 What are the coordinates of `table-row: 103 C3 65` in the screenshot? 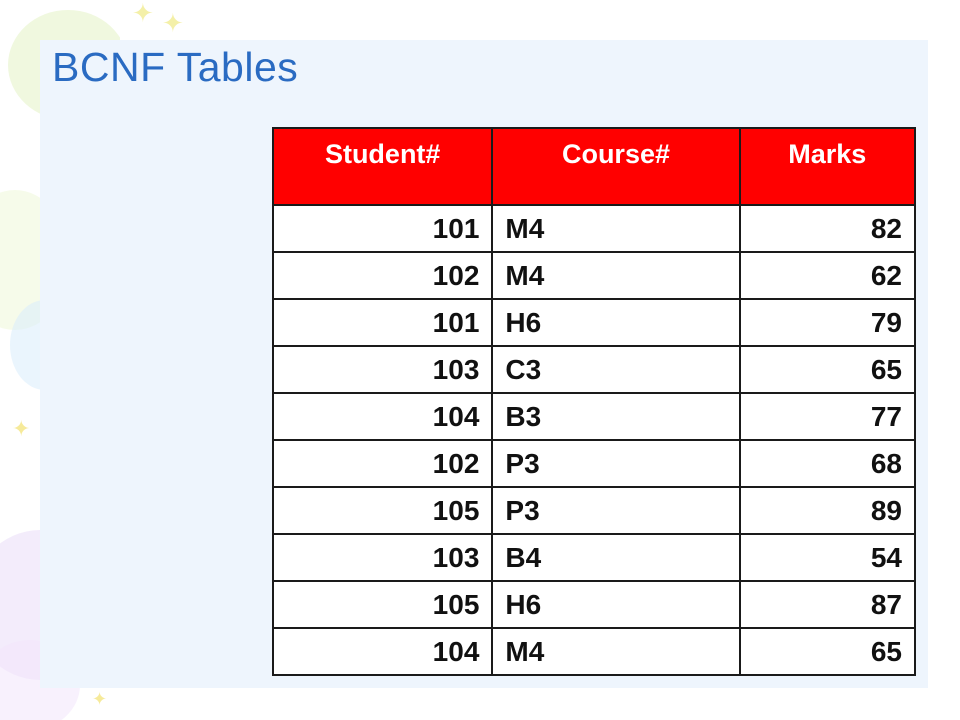 It's located at (594, 369).